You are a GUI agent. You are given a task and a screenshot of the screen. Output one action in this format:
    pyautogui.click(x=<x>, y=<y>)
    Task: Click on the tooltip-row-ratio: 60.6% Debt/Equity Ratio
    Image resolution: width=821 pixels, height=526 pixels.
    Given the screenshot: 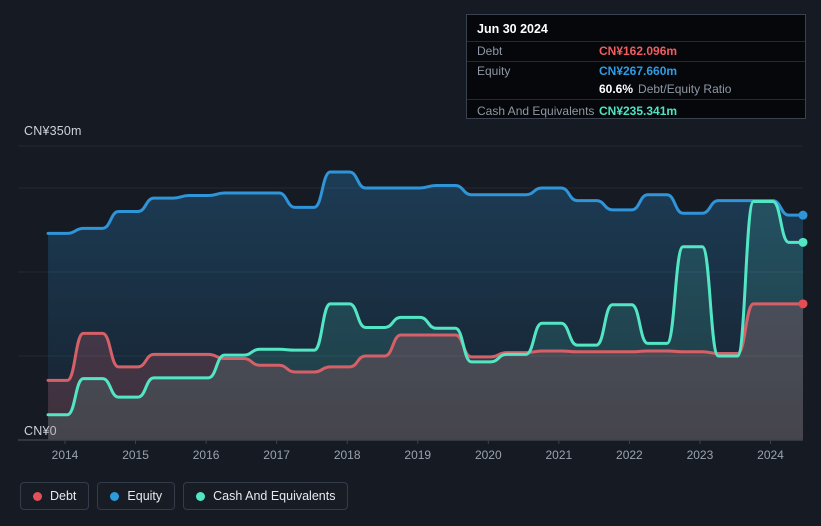 What is the action you would take?
    pyautogui.click(x=636, y=89)
    